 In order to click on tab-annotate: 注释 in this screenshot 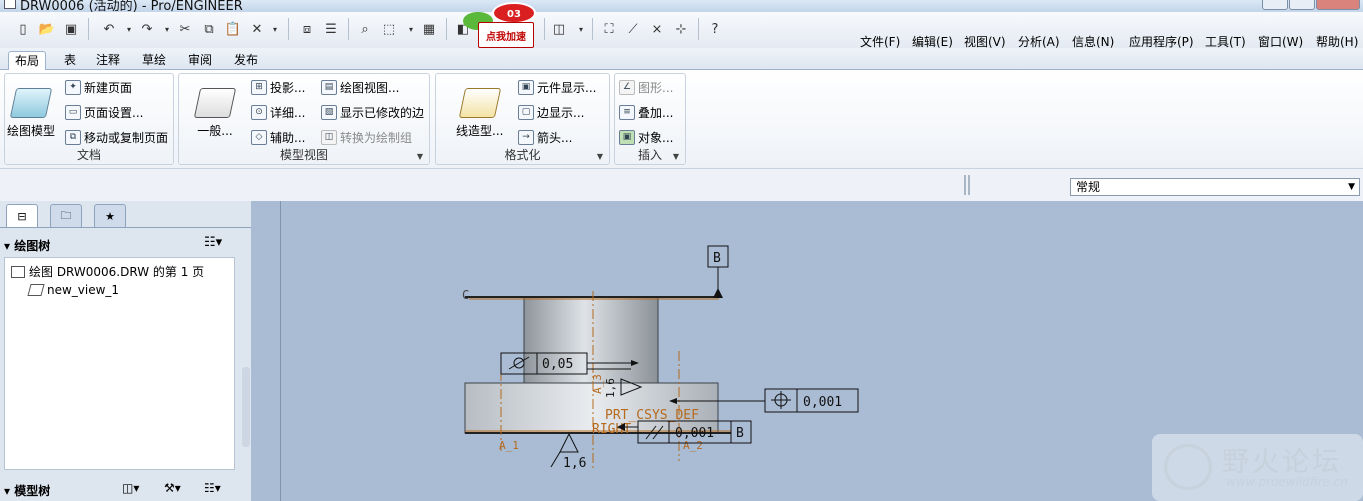, I will do `click(108, 60)`.